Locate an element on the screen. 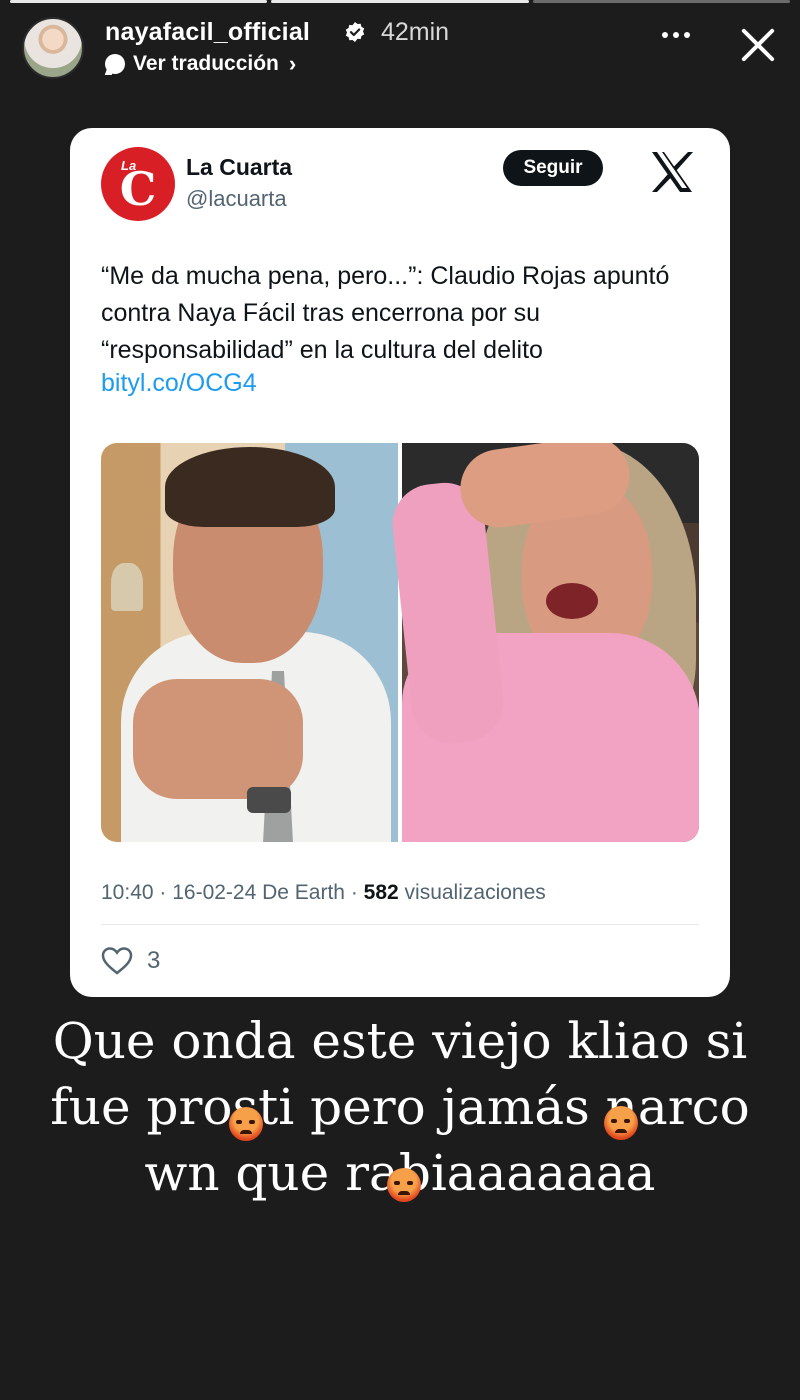  story-time: 42min is located at coordinates (415, 32).